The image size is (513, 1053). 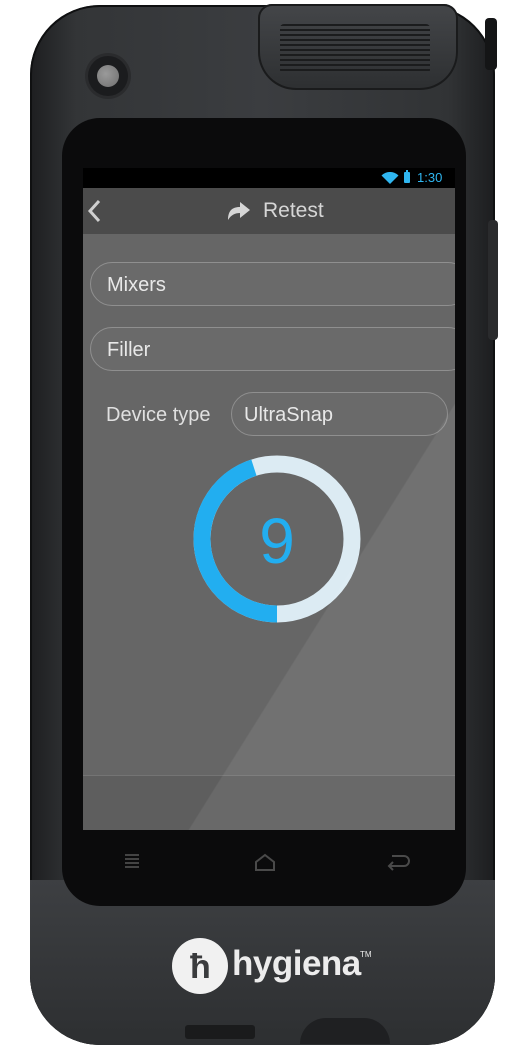 What do you see at coordinates (398, 862) in the screenshot?
I see `back-arrow-icon` at bounding box center [398, 862].